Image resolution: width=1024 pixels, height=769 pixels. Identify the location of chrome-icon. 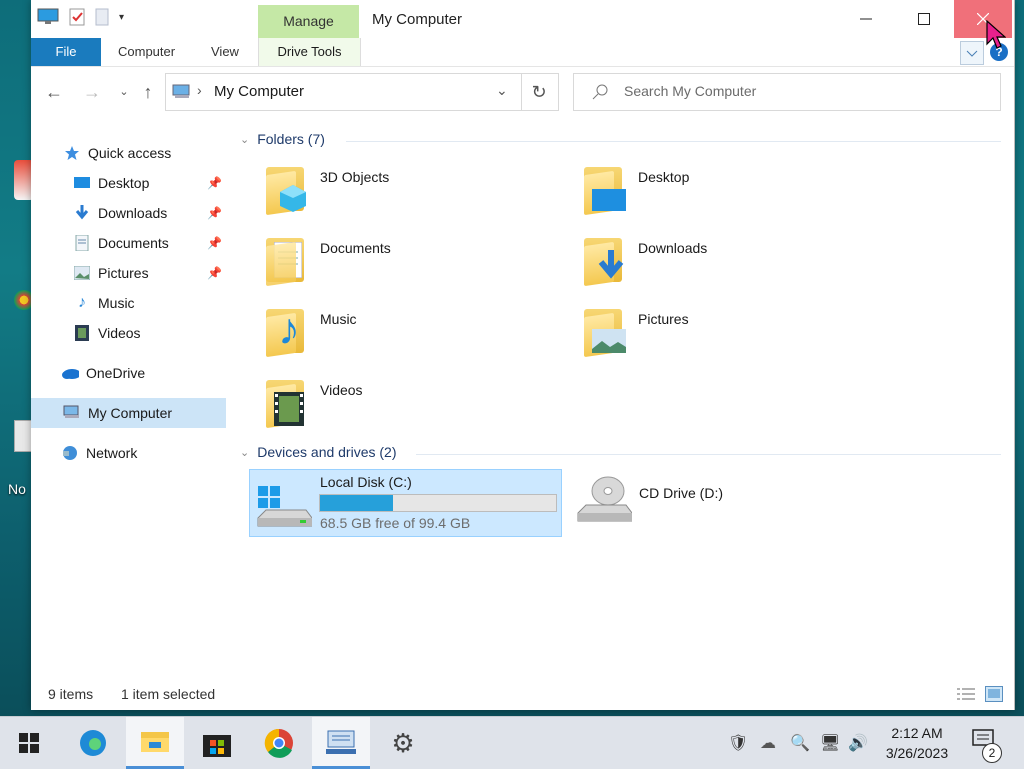
(278, 743).